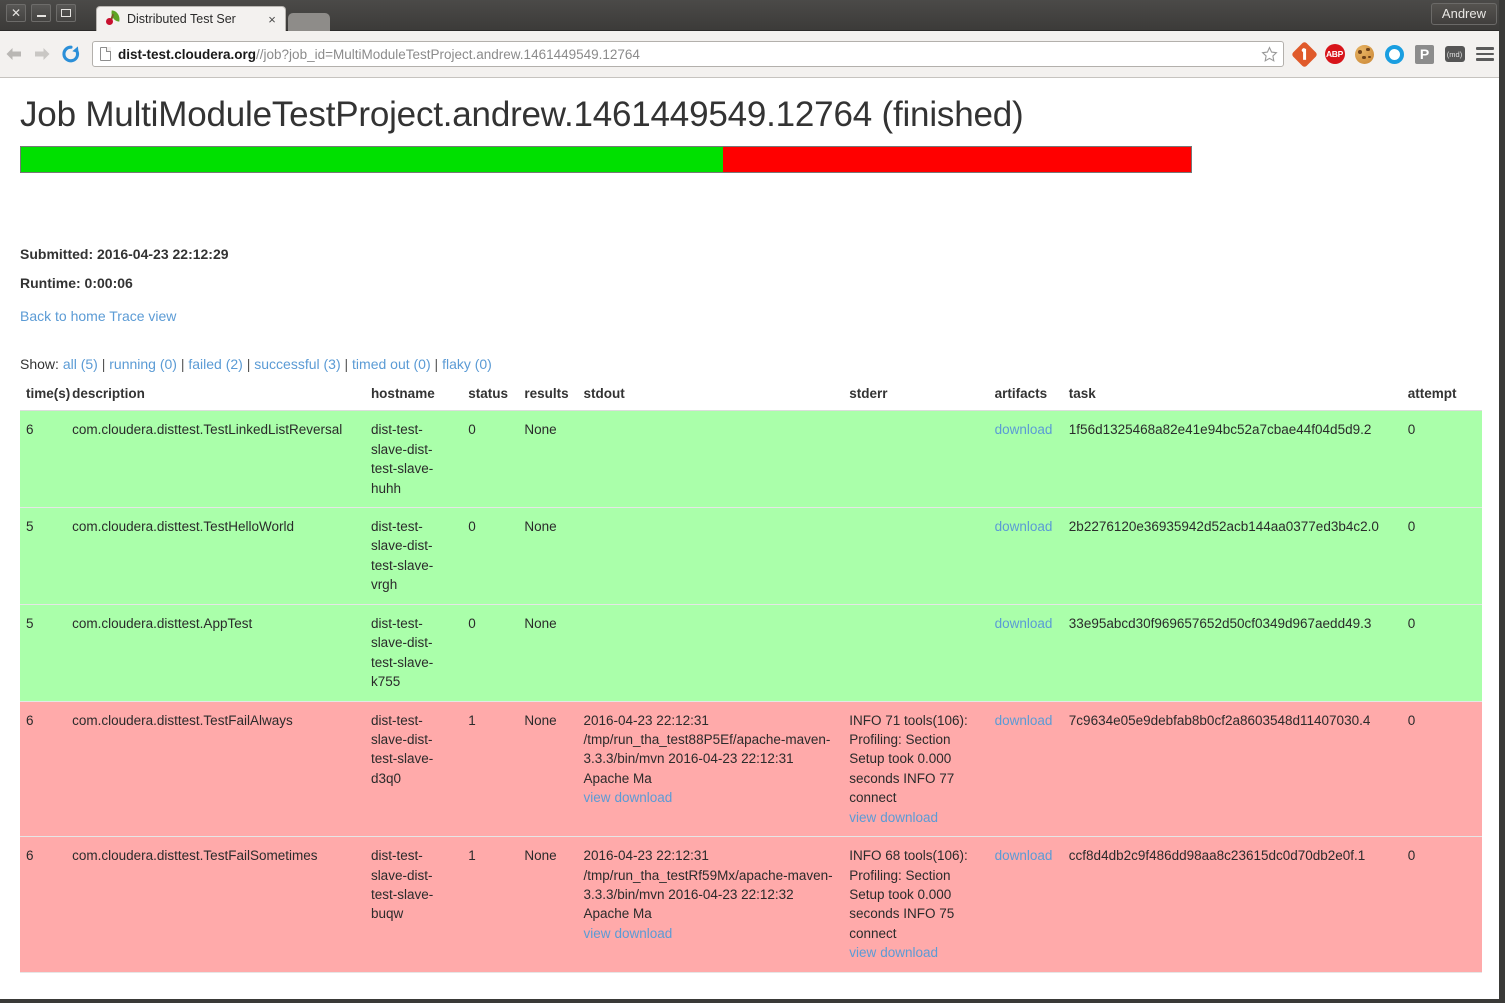  I want to click on extension-toolbar: ABP P (md), so click(1398, 54).